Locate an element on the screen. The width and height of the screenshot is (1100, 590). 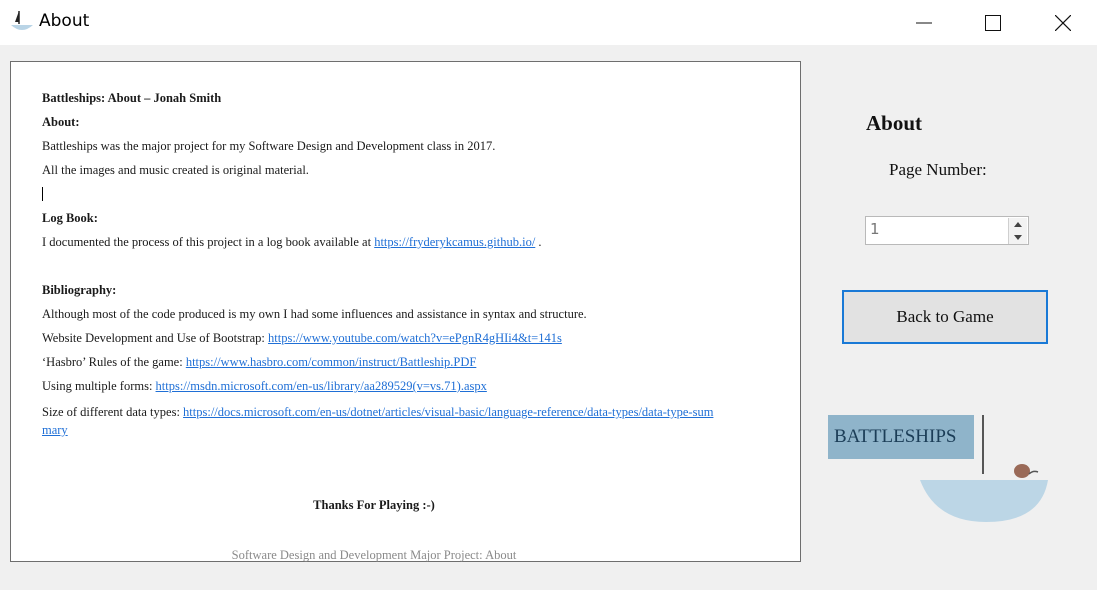
sidebar-title: About is located at coordinates (894, 123).